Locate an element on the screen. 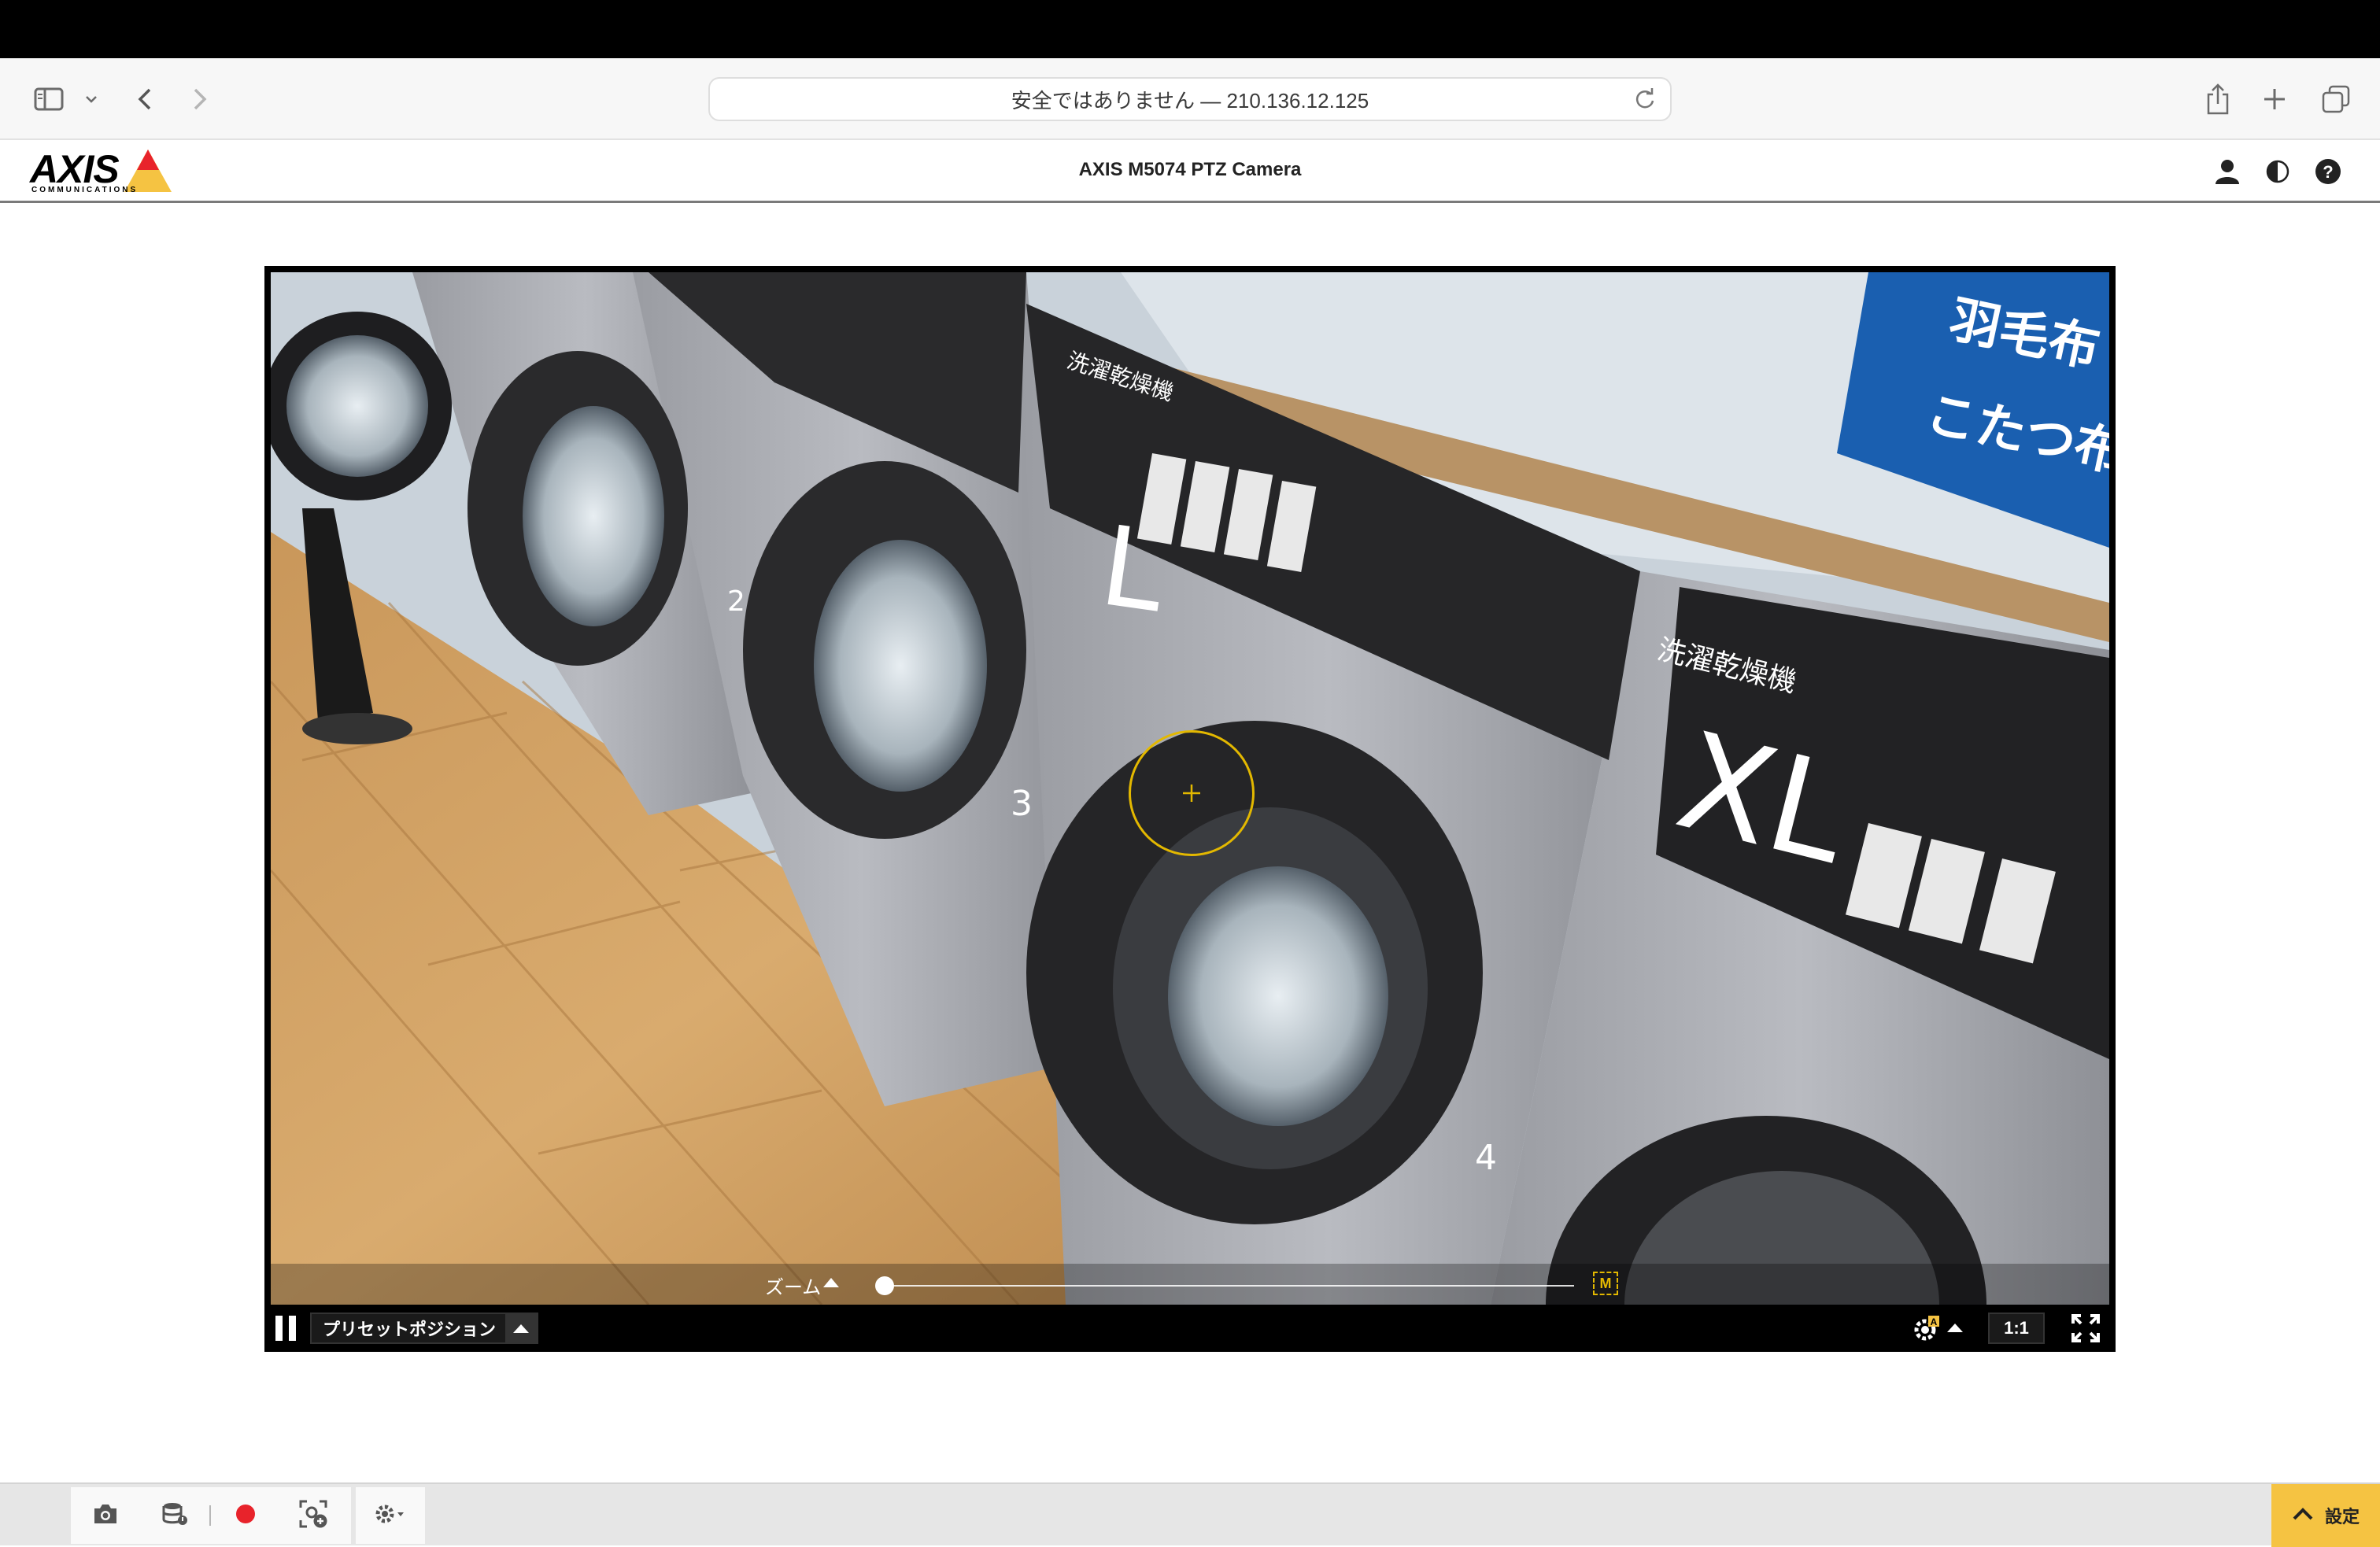 Image resolution: width=2380 pixels, height=1547 pixels. svg-text: A is located at coordinates (1935, 1321).